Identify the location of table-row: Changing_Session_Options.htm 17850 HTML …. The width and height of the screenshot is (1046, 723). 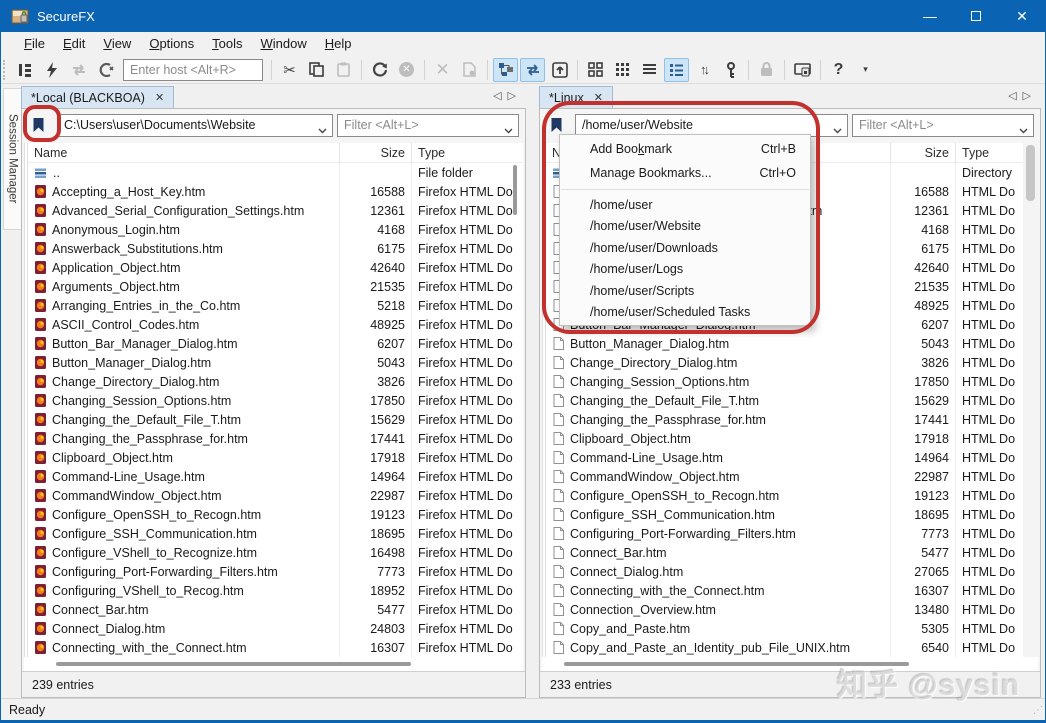
(784, 381).